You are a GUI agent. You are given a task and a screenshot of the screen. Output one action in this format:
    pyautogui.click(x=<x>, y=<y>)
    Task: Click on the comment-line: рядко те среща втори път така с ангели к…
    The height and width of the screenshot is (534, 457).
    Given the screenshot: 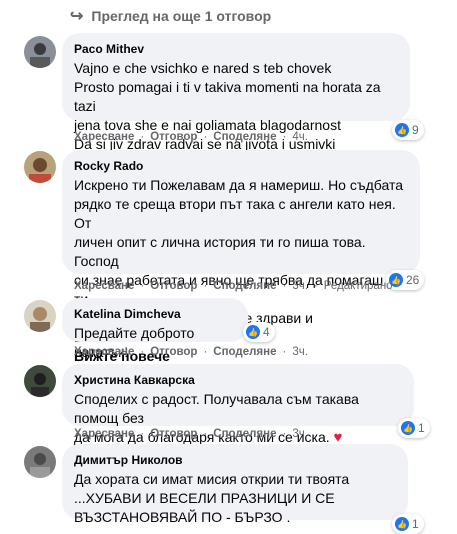 What is the action you would take?
    pyautogui.click(x=235, y=213)
    